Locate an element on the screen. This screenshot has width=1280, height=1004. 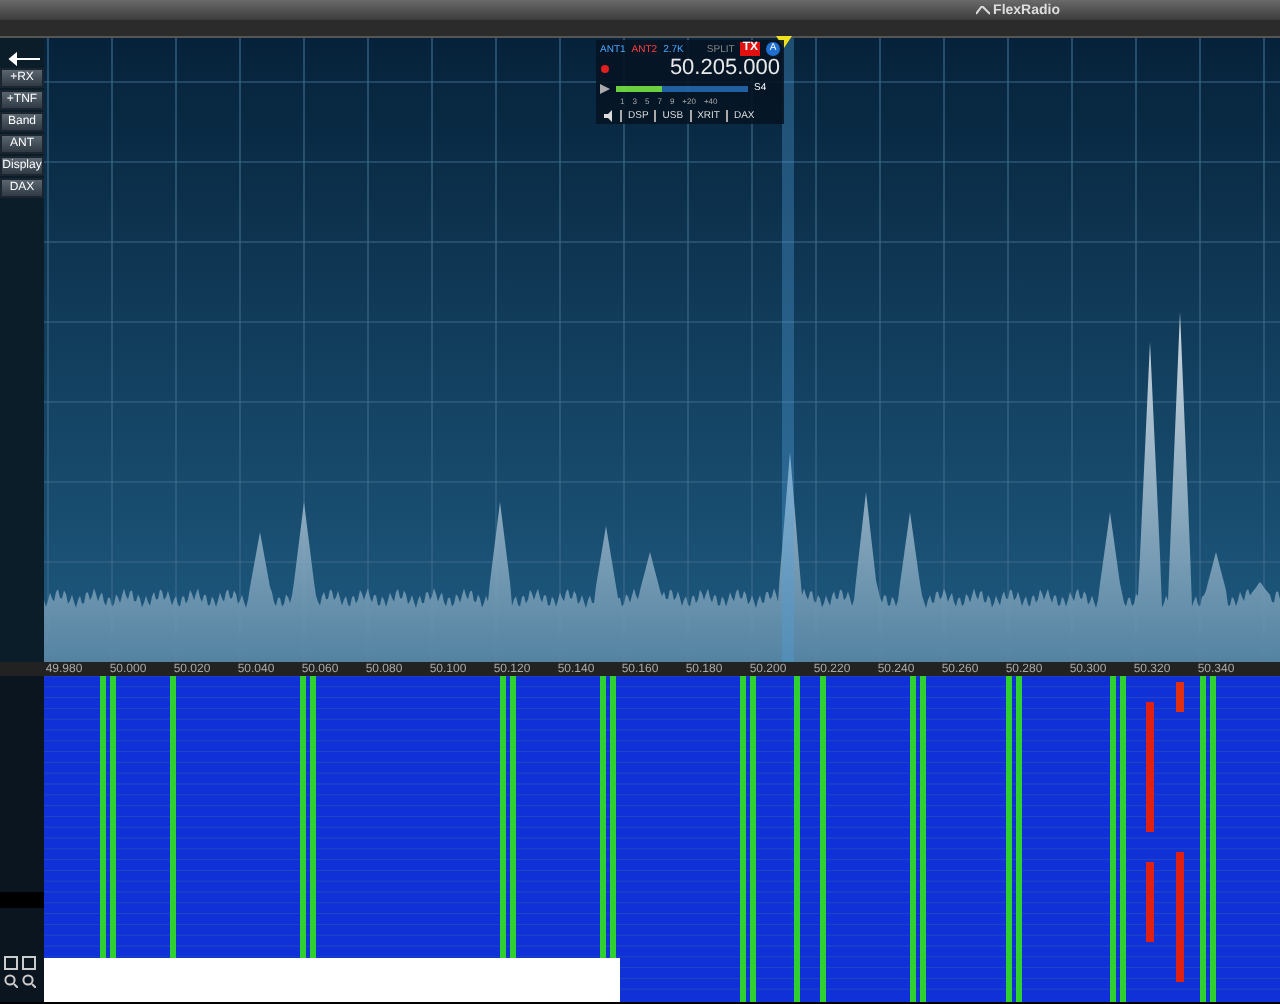
play-icon is located at coordinates (605, 88).